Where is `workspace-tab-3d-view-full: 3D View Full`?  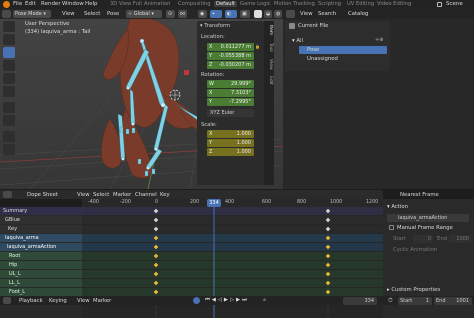
workspace-tab-3d-view-full: 3D View Full is located at coordinates (126, 4).